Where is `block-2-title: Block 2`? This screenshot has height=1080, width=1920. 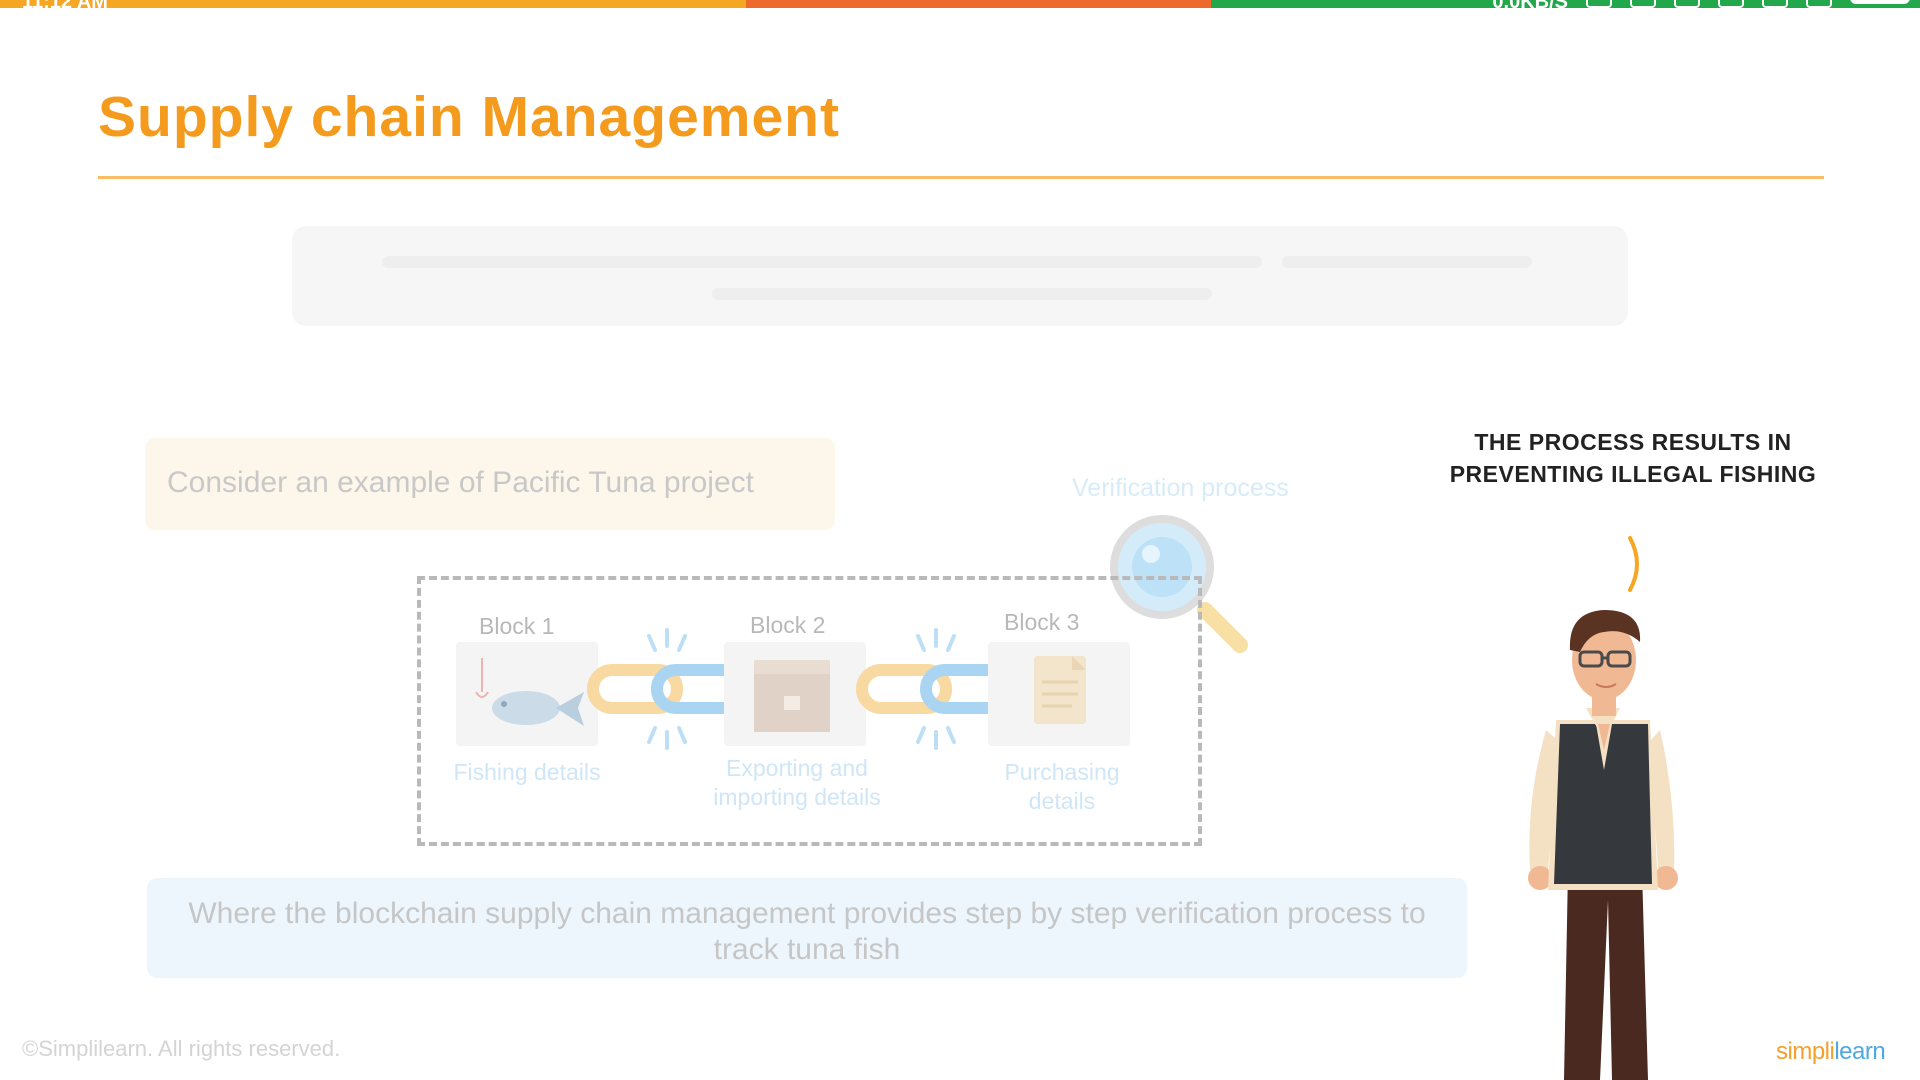 block-2-title: Block 2 is located at coordinates (788, 625).